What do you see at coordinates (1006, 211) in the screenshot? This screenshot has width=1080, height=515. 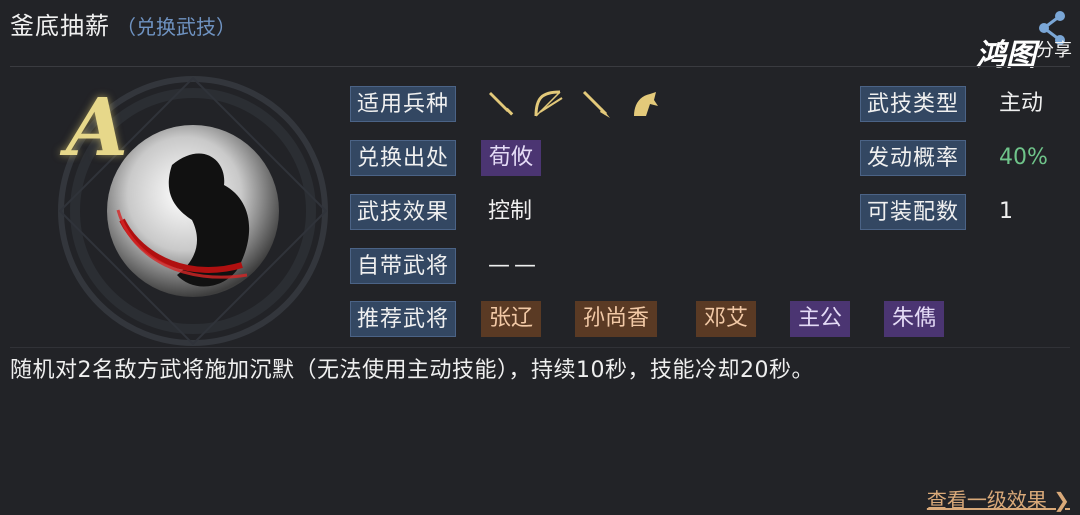 I see `equip-count-value: 1` at bounding box center [1006, 211].